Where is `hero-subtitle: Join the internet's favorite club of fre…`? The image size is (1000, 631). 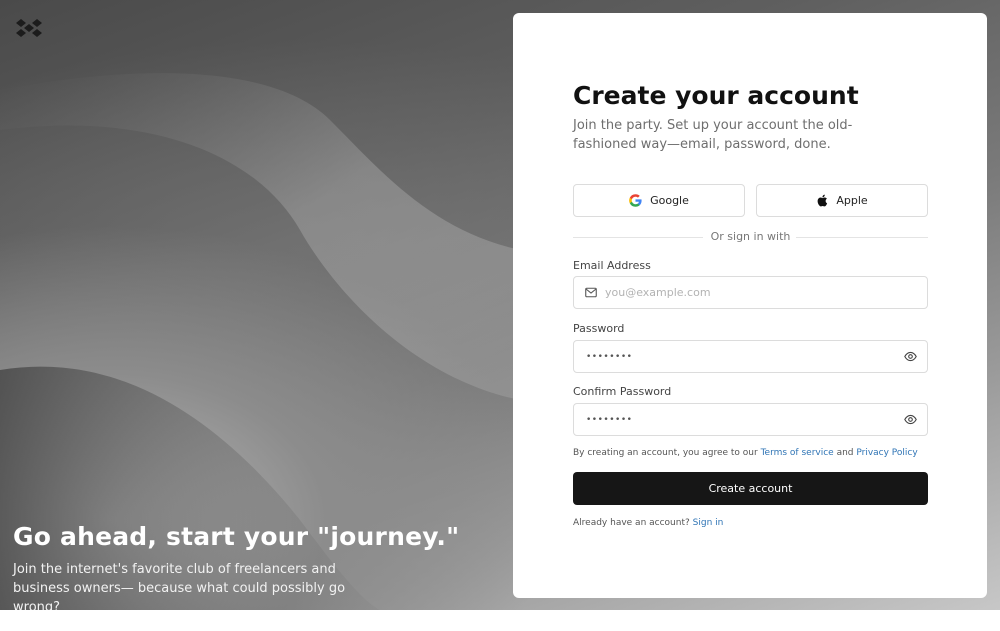 hero-subtitle: Join the internet's favorite club of fre… is located at coordinates (179, 586).